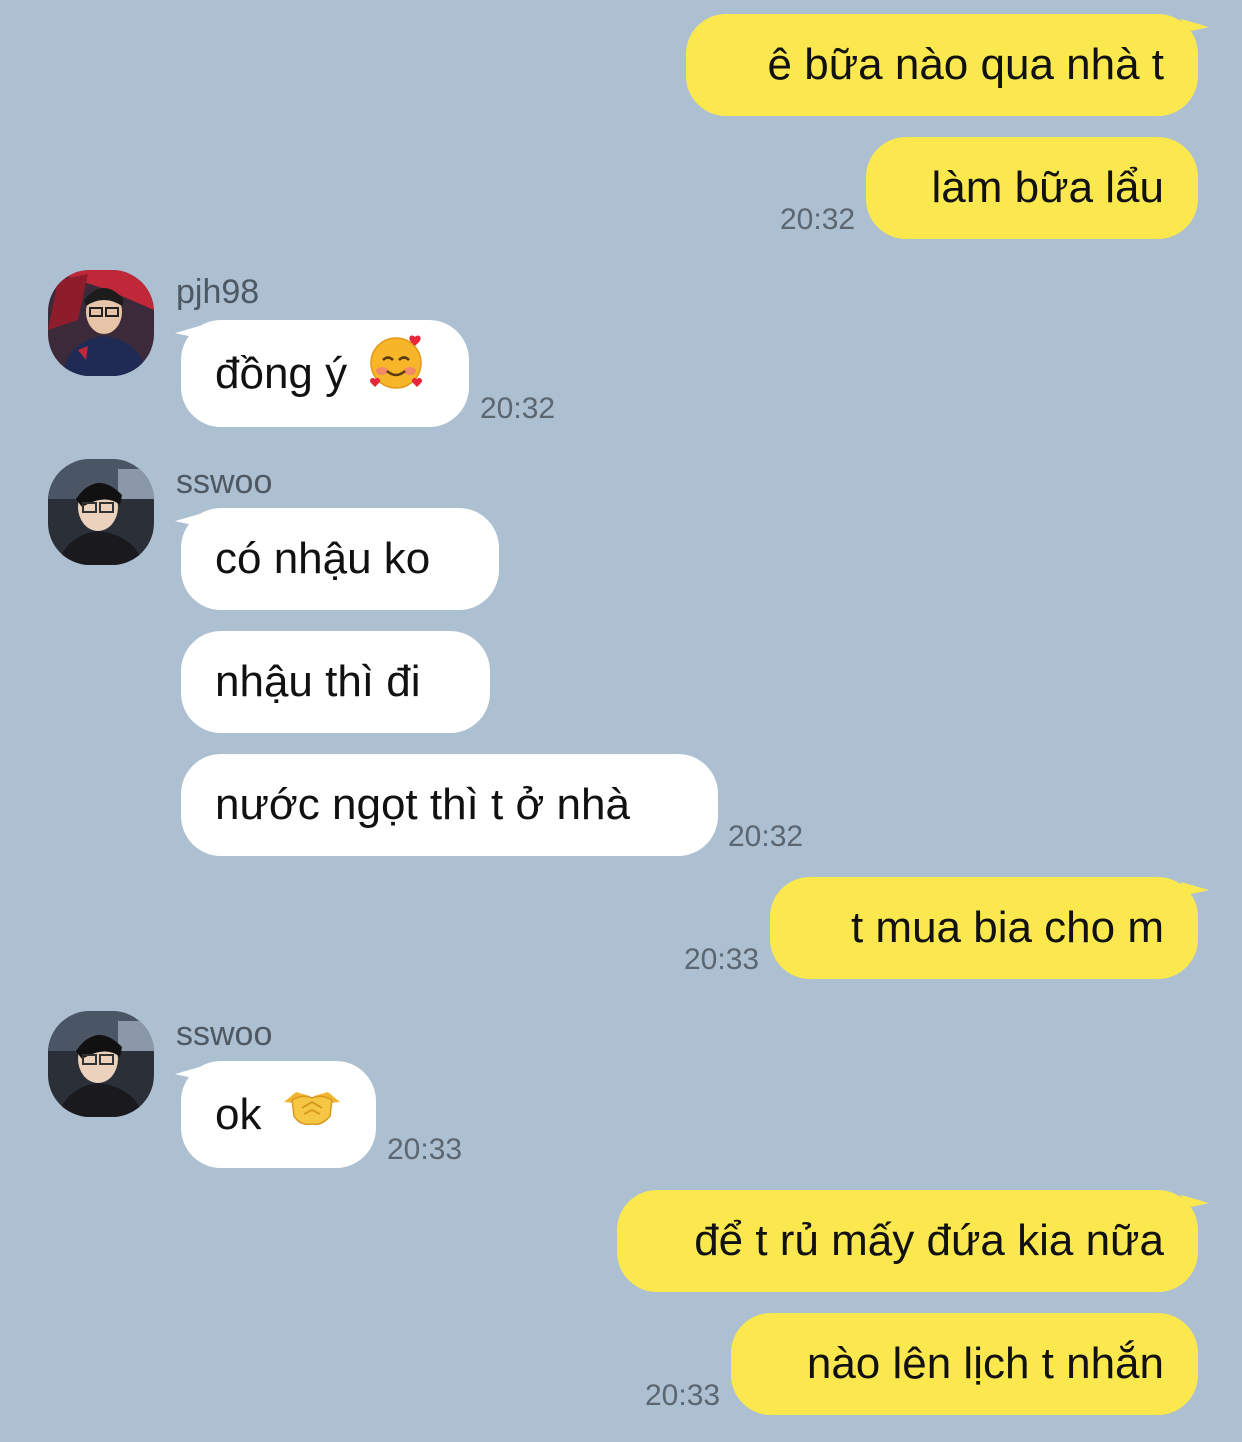 The width and height of the screenshot is (1242, 1442). What do you see at coordinates (238, 1114) in the screenshot?
I see `message-text: ok` at bounding box center [238, 1114].